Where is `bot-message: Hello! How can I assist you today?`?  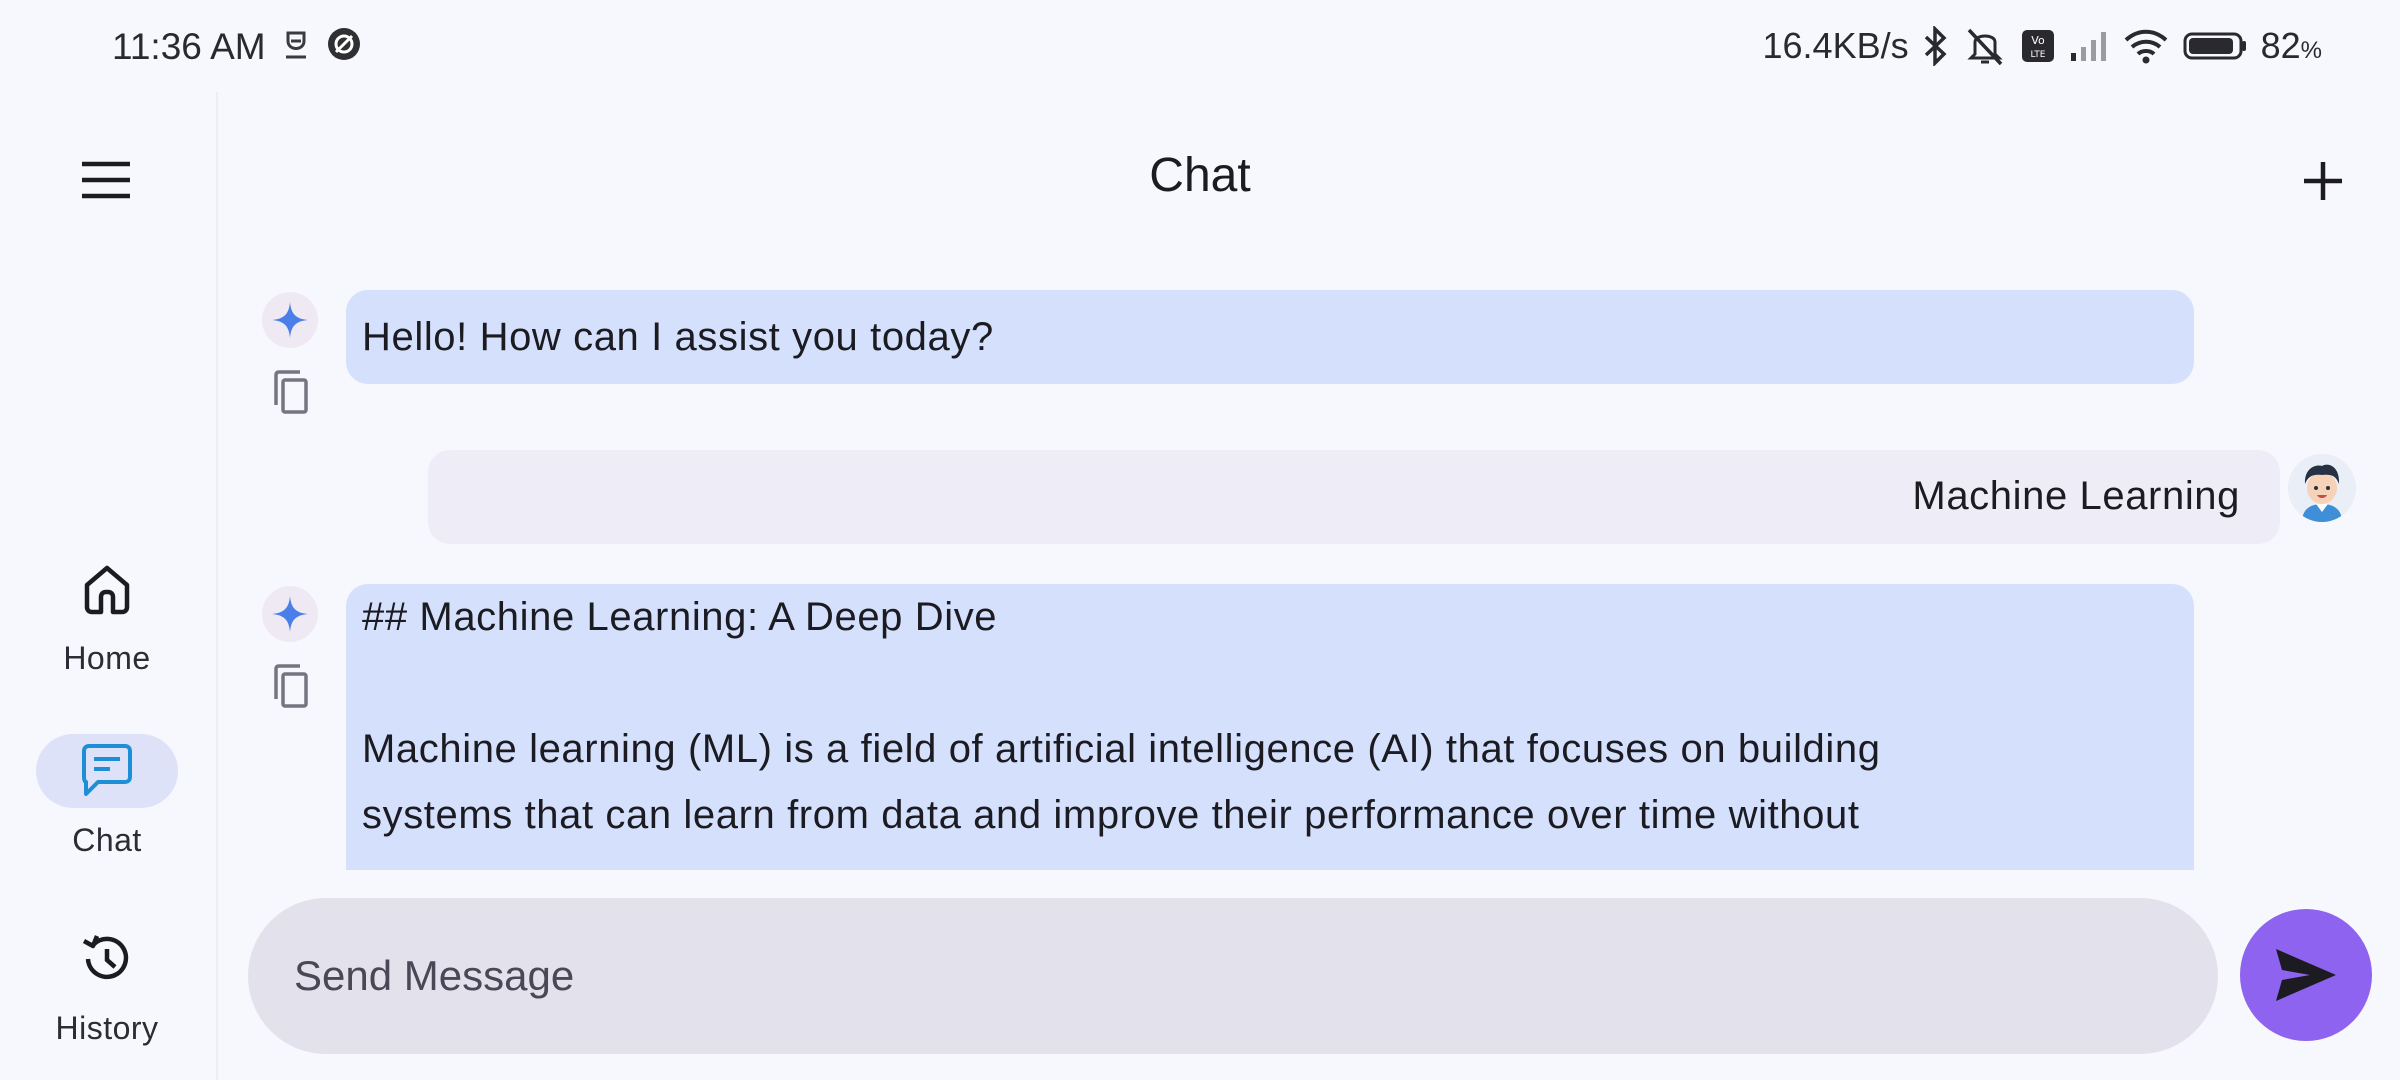 bot-message: Hello! How can I assist you today? is located at coordinates (1270, 337).